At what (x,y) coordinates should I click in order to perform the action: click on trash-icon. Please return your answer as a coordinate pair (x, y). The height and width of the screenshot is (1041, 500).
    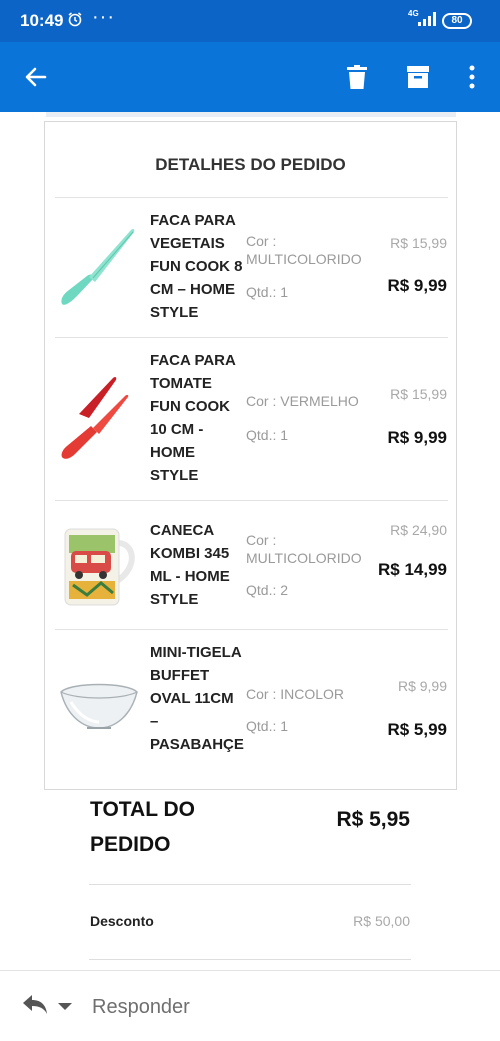
    Looking at the image, I should click on (357, 77).